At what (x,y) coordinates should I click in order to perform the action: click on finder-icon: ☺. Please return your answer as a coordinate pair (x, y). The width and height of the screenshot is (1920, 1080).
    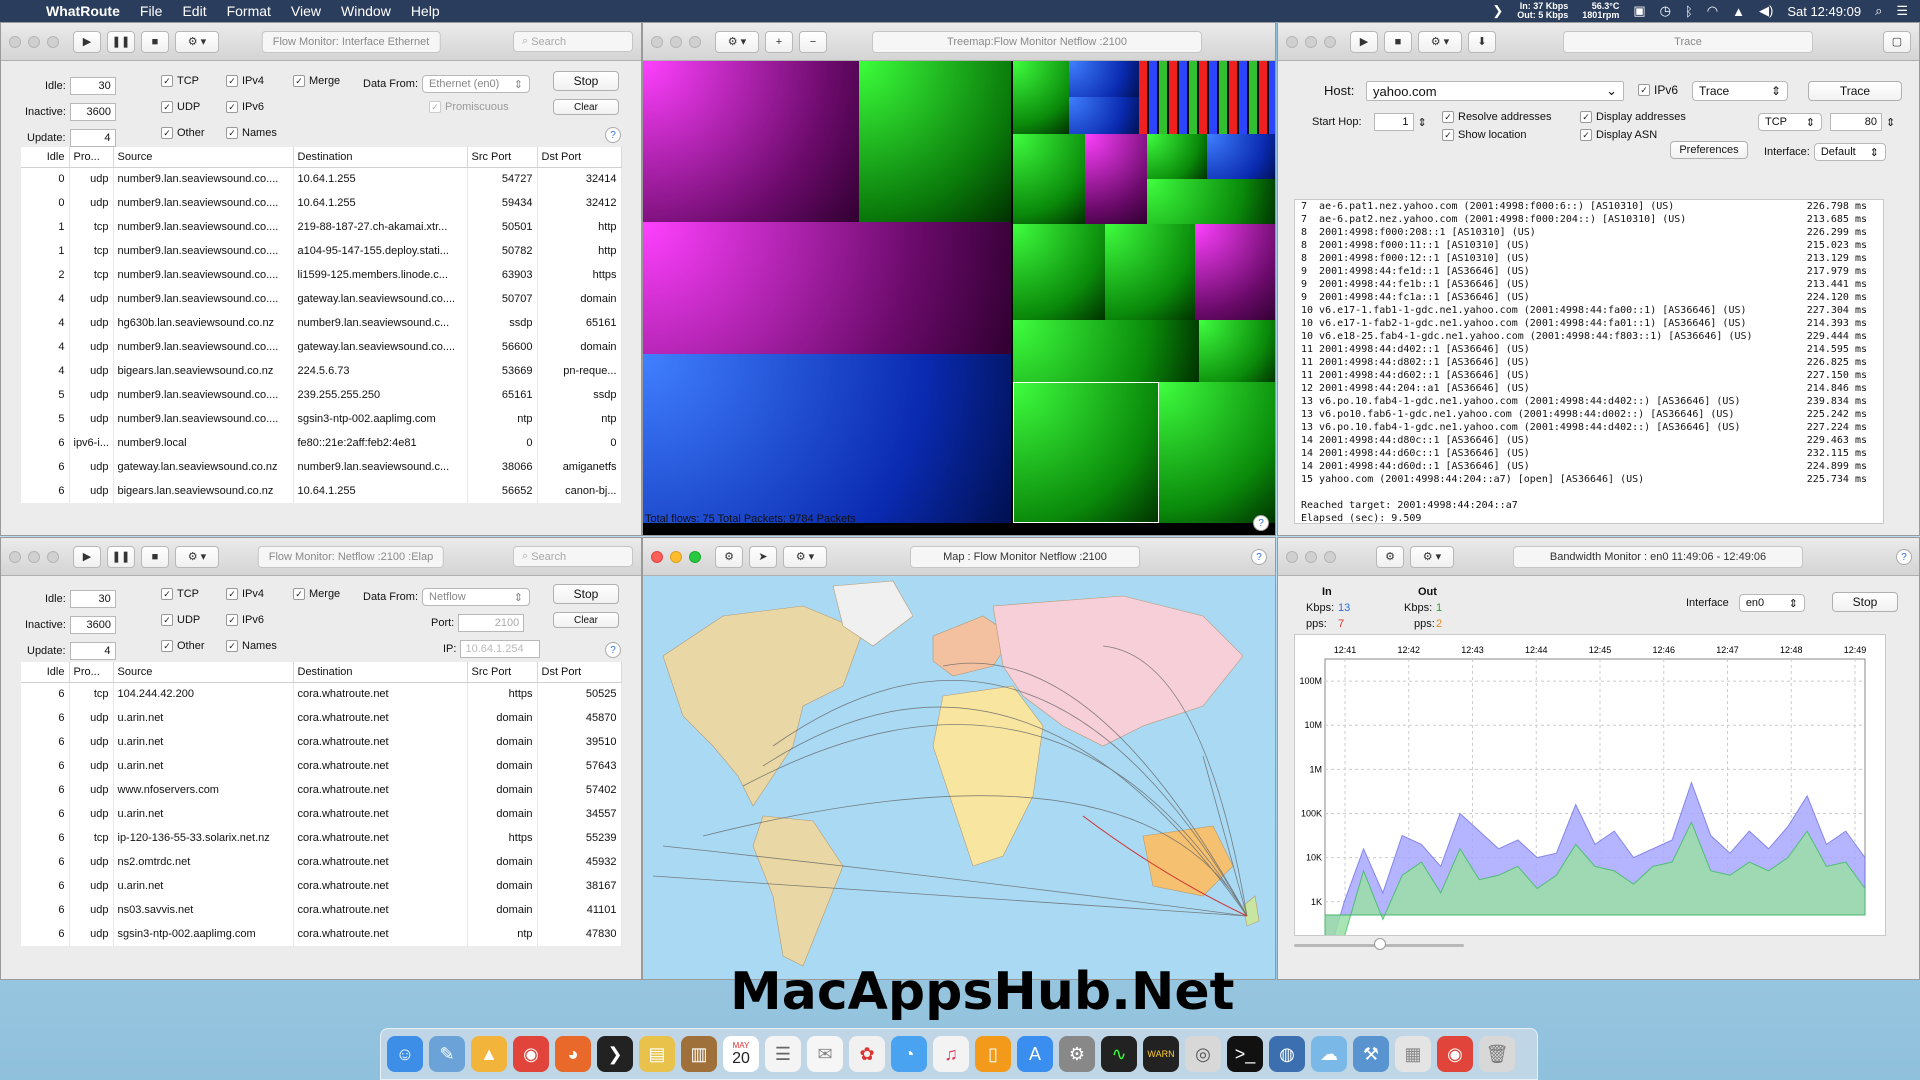
    Looking at the image, I should click on (405, 1054).